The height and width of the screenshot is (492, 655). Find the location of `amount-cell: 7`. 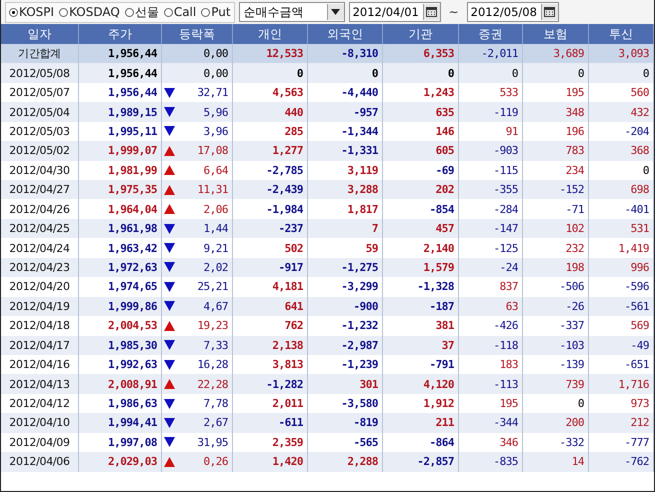

amount-cell: 7 is located at coordinates (345, 228).